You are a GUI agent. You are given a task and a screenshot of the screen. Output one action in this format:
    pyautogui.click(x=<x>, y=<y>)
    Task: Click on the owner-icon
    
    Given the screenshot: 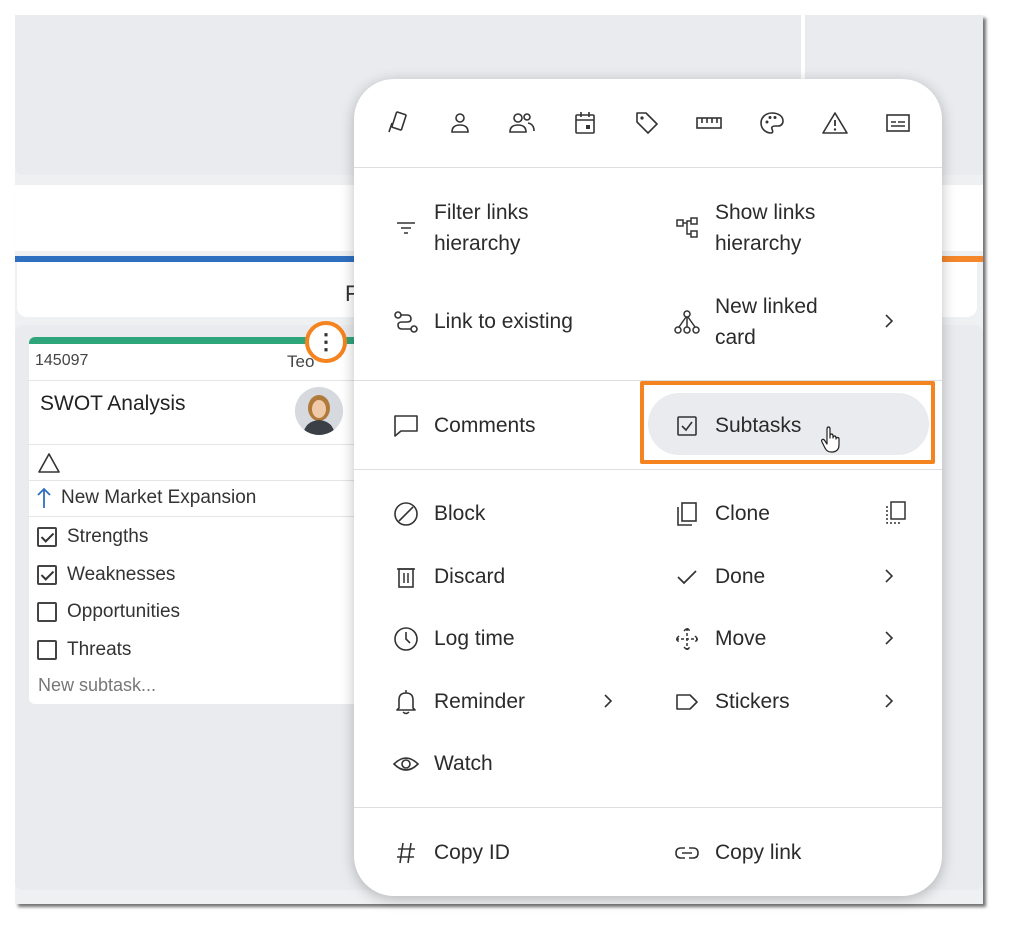 What is the action you would take?
    pyautogui.click(x=460, y=123)
    